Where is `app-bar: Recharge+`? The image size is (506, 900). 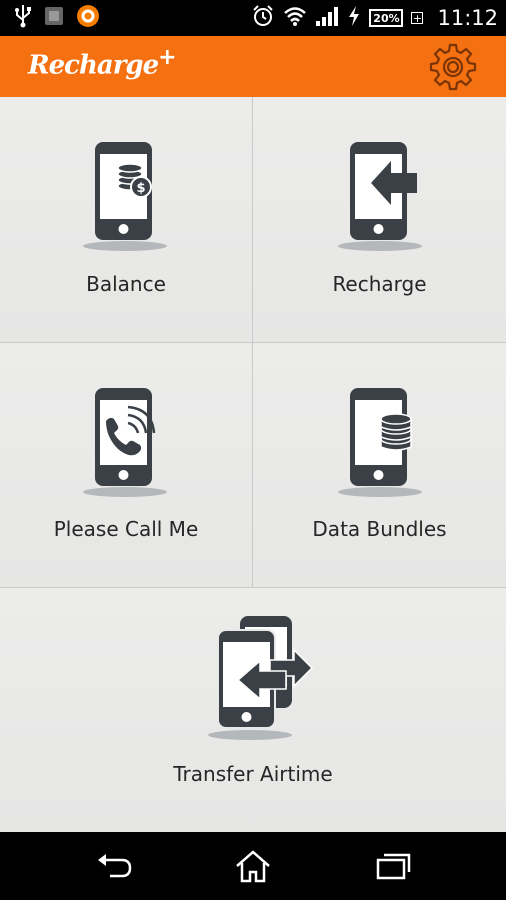 app-bar: Recharge+ is located at coordinates (253, 66).